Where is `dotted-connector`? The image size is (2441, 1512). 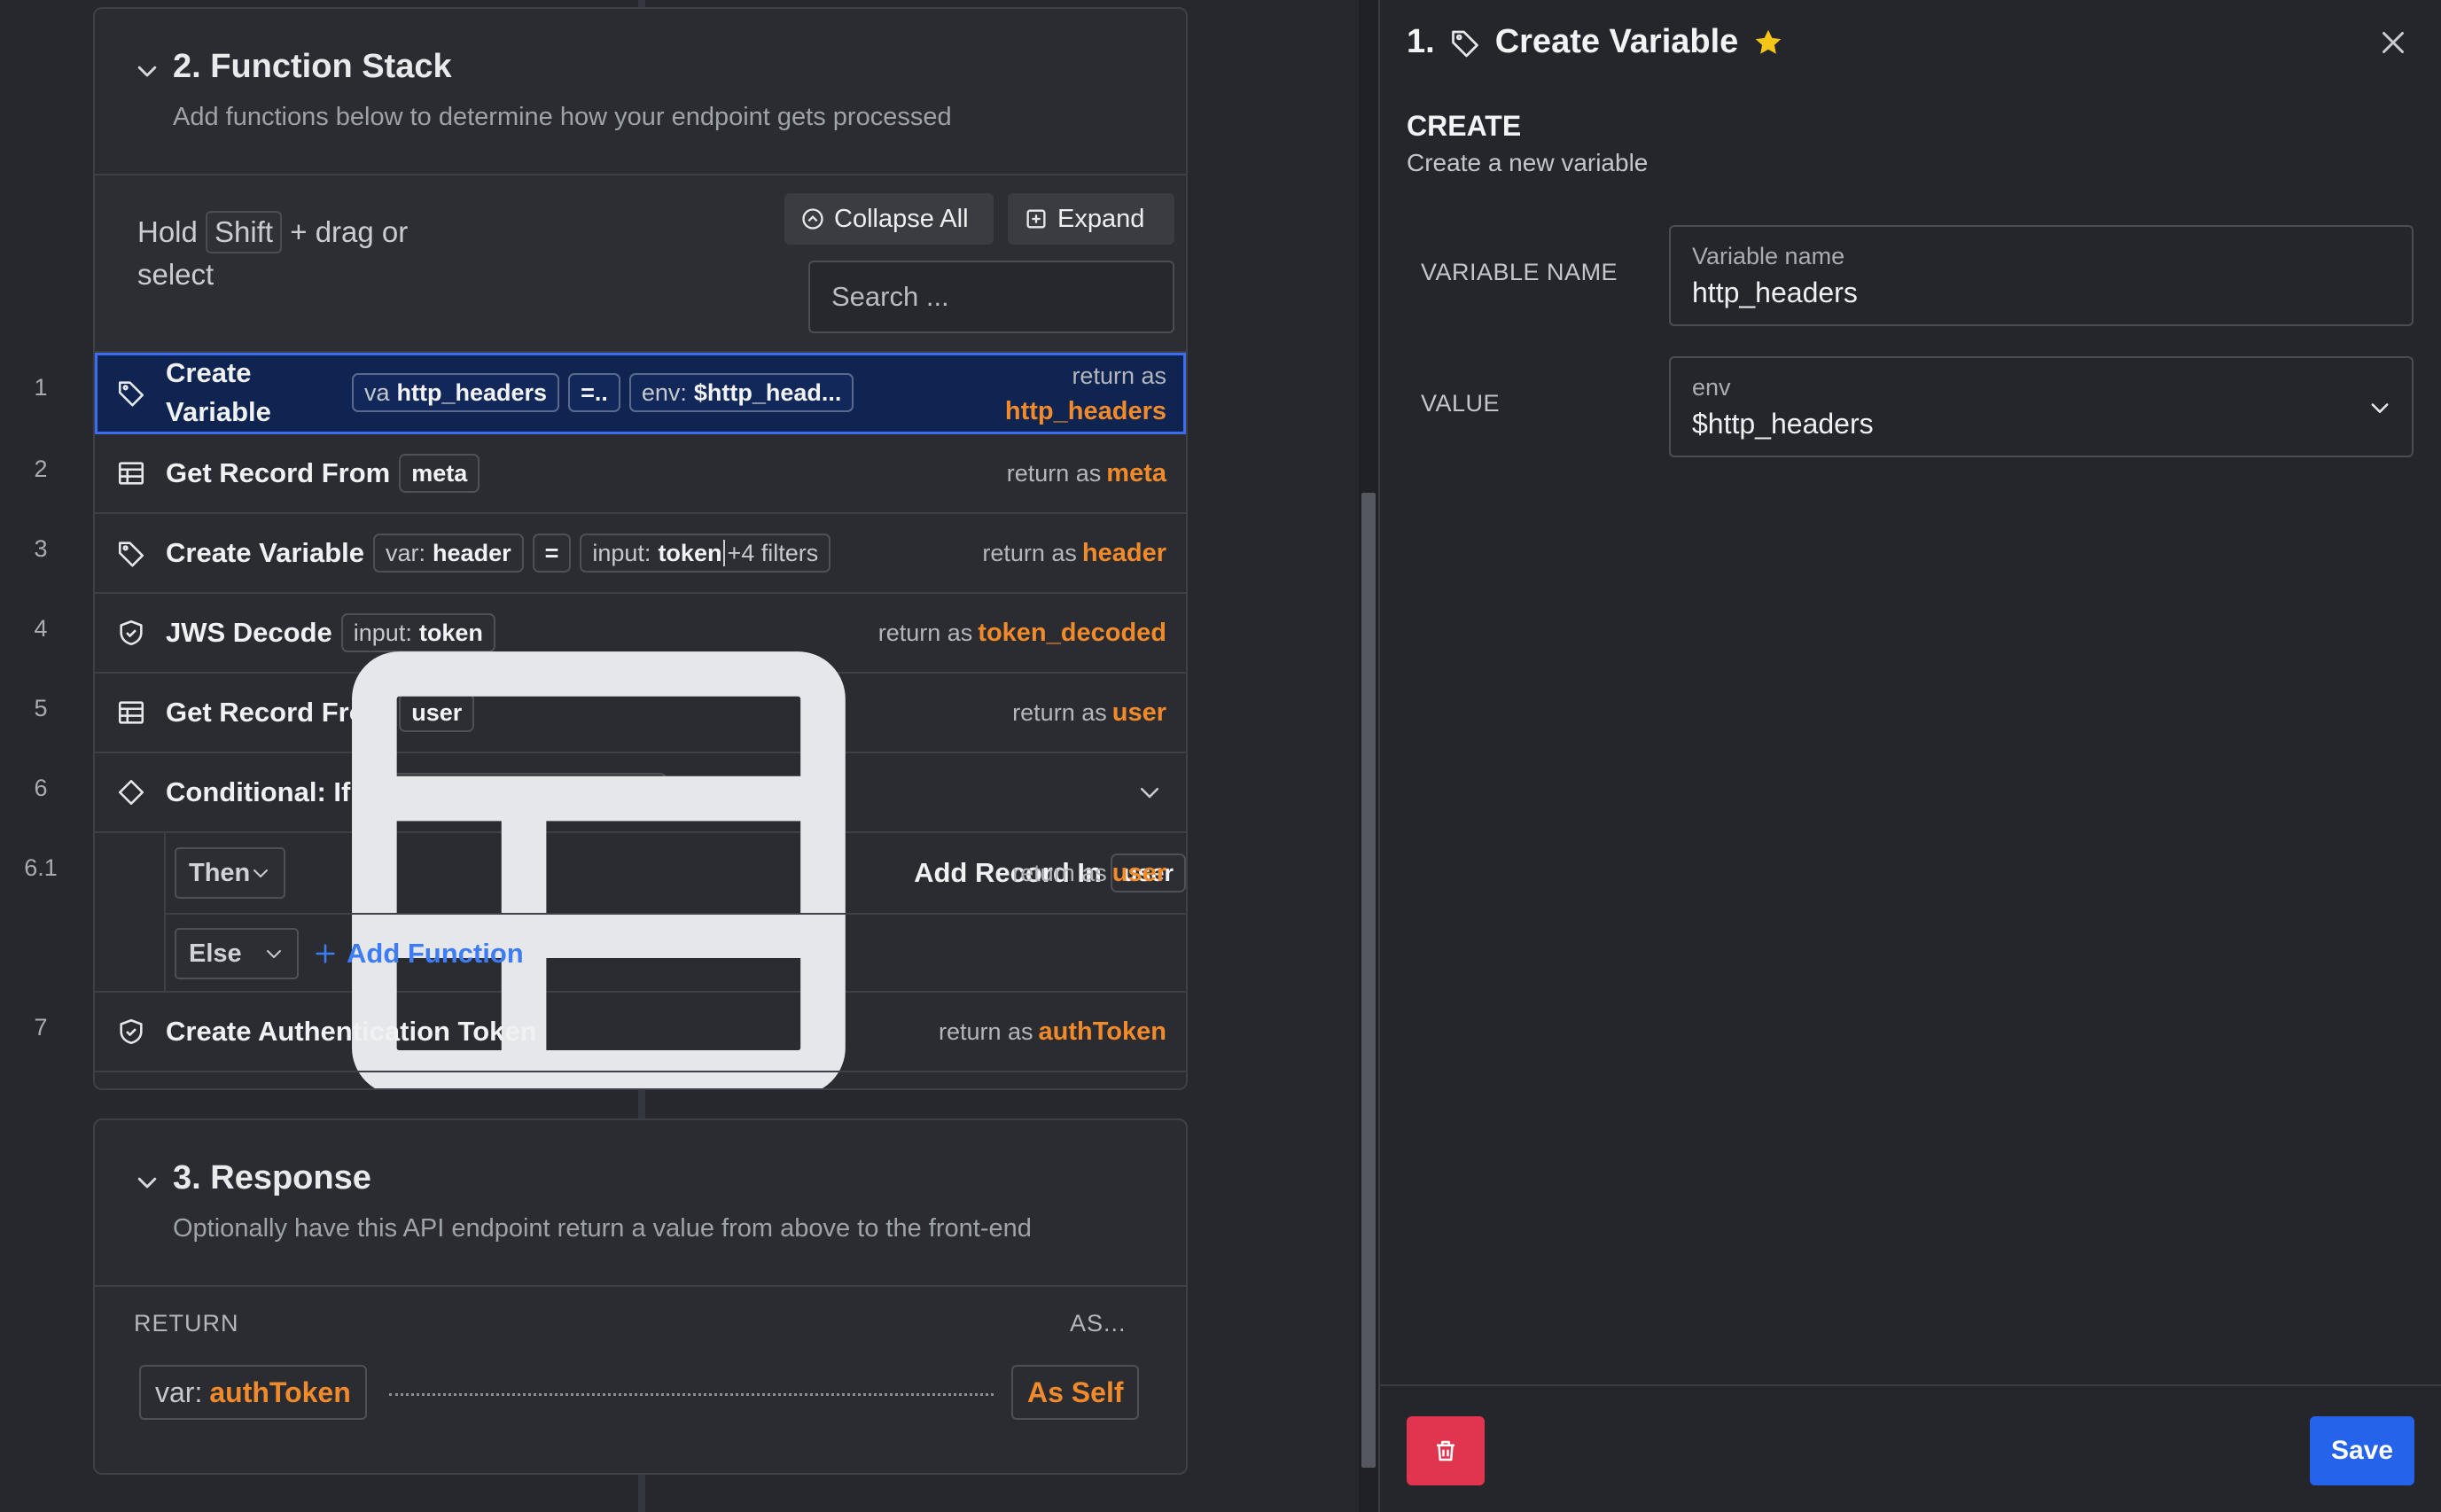
dotted-connector is located at coordinates (691, 1395).